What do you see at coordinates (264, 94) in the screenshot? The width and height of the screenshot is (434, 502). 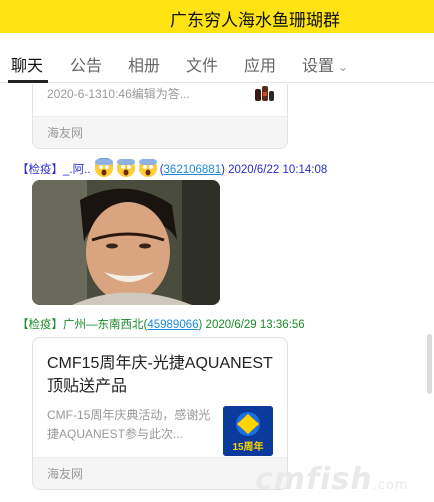 I see `link-card-thumbnail` at bounding box center [264, 94].